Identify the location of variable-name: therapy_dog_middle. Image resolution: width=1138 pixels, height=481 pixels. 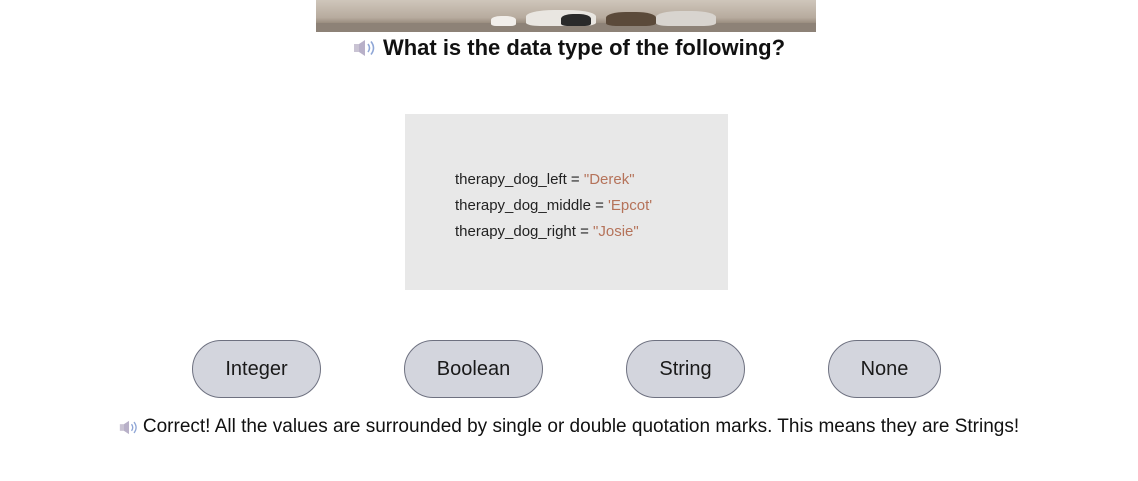
(523, 205).